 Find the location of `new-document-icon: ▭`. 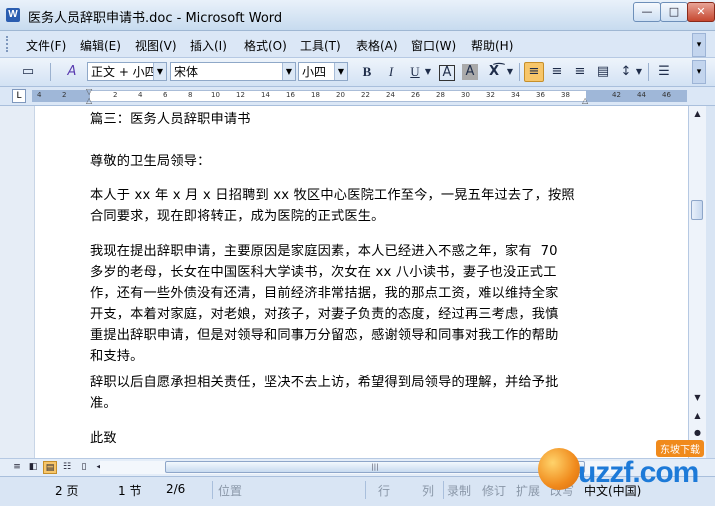

new-document-icon: ▭ is located at coordinates (28, 72).